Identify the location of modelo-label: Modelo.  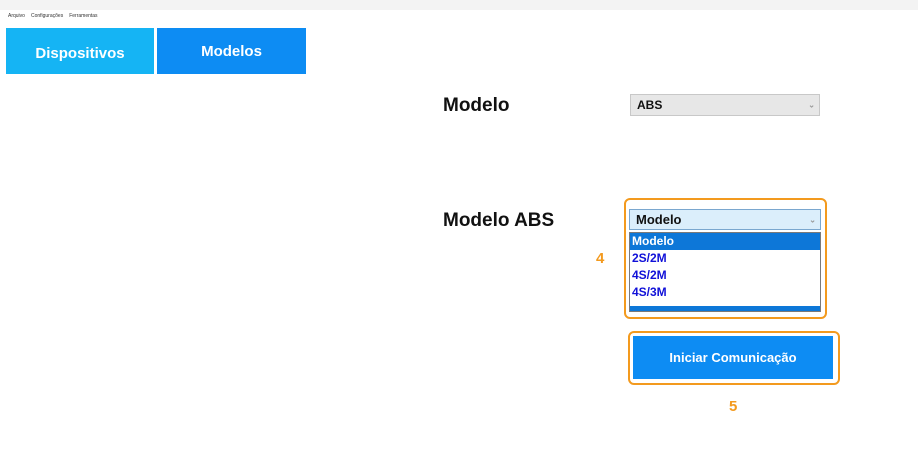
(476, 105).